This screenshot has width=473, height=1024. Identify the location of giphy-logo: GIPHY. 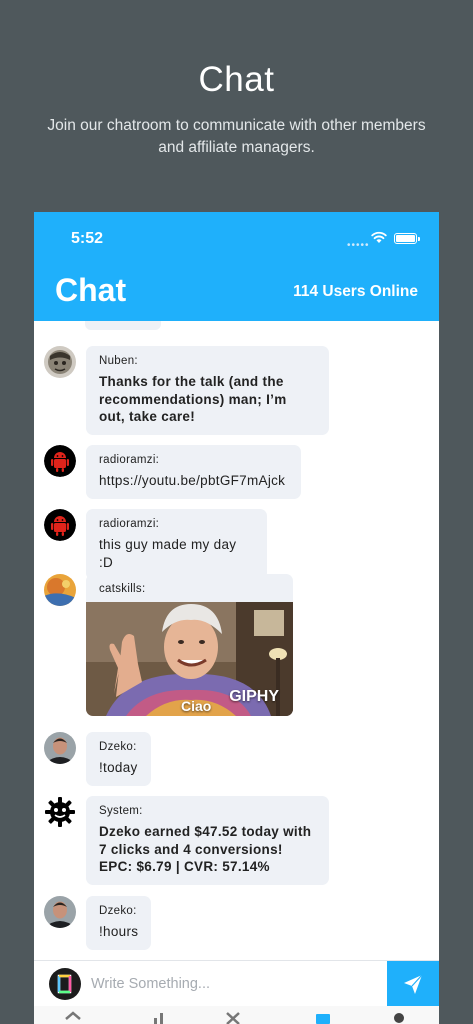
(254, 696).